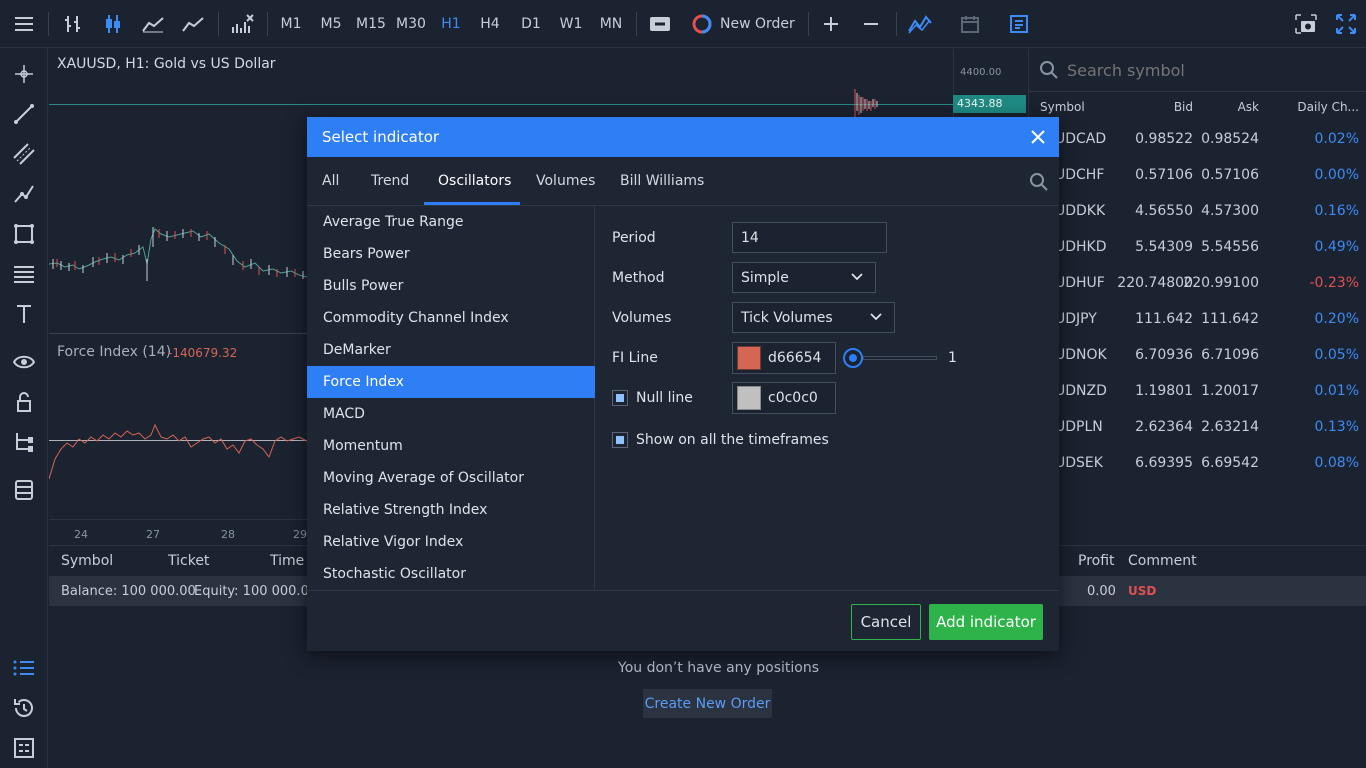 This screenshot has width=1366, height=768. Describe the element at coordinates (24, 274) in the screenshot. I see `fibonacci-icon` at that location.